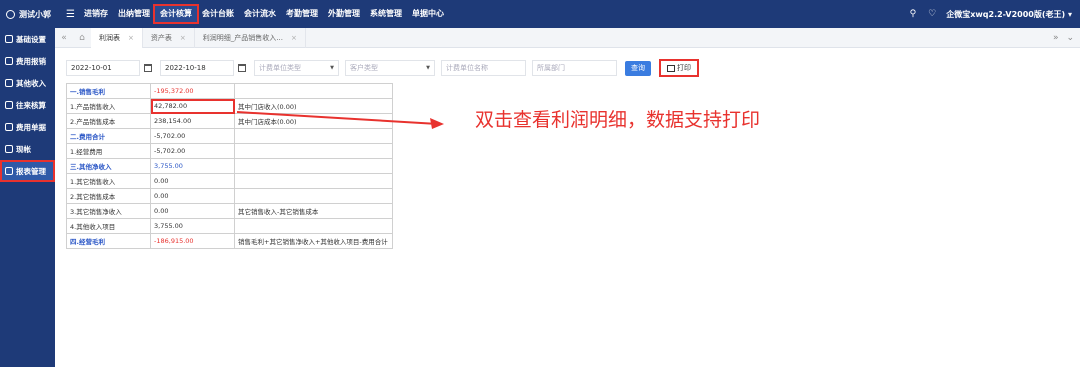 The width and height of the screenshot is (1080, 367). What do you see at coordinates (340, 120) in the screenshot?
I see `annotation-arrow` at bounding box center [340, 120].